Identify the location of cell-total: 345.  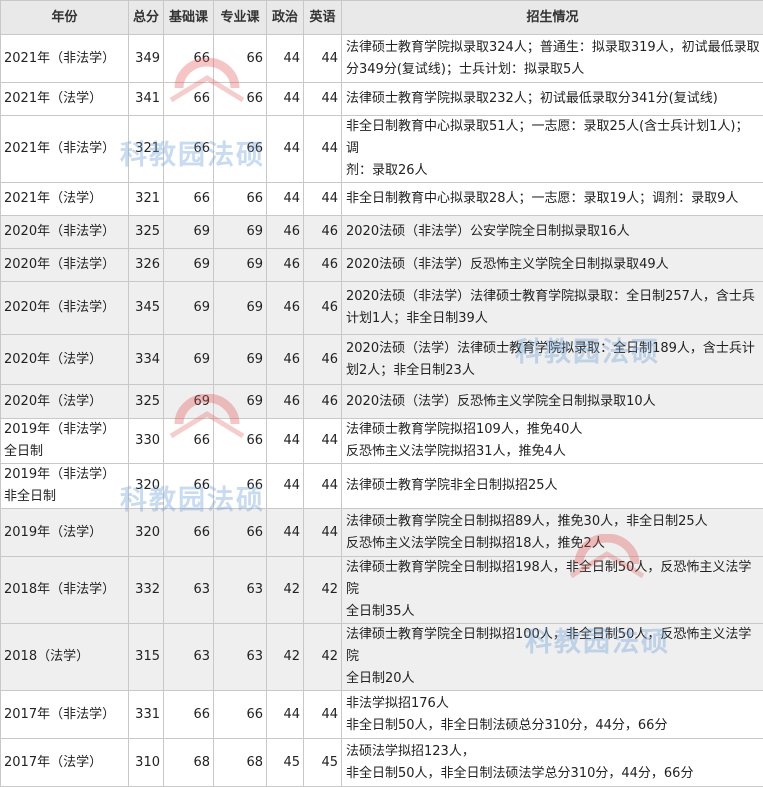
(146, 308).